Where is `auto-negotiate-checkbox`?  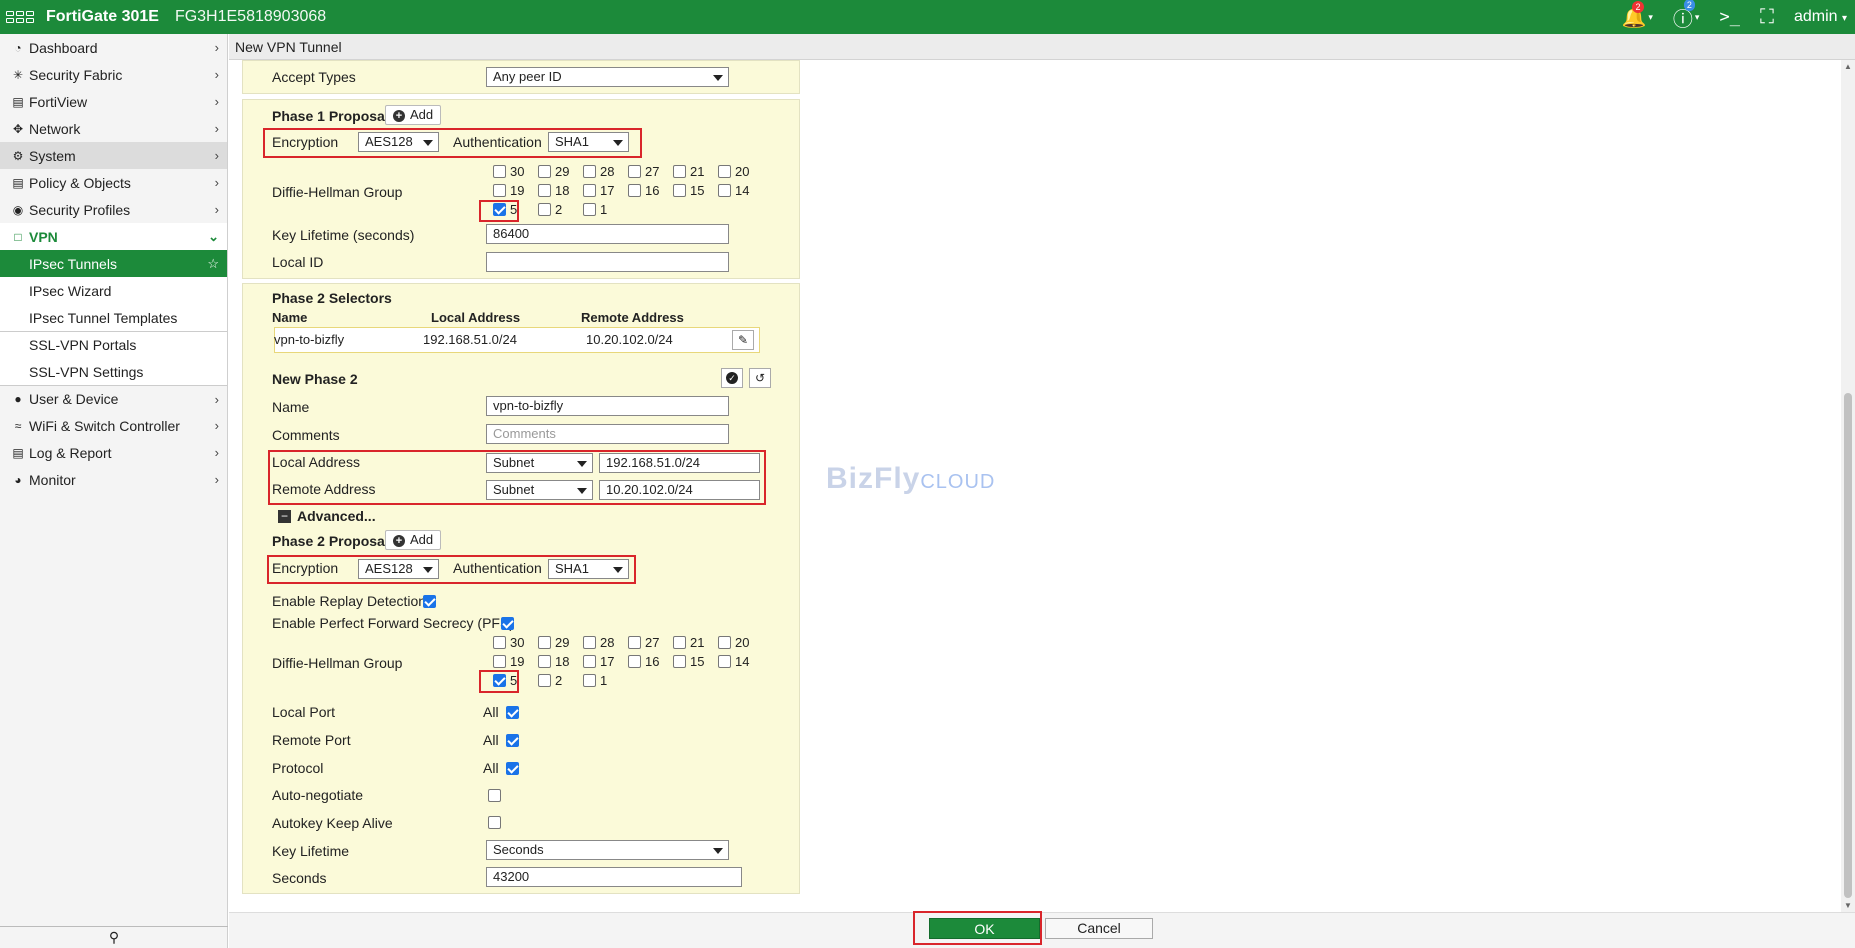
auto-negotiate-checkbox is located at coordinates (494, 795).